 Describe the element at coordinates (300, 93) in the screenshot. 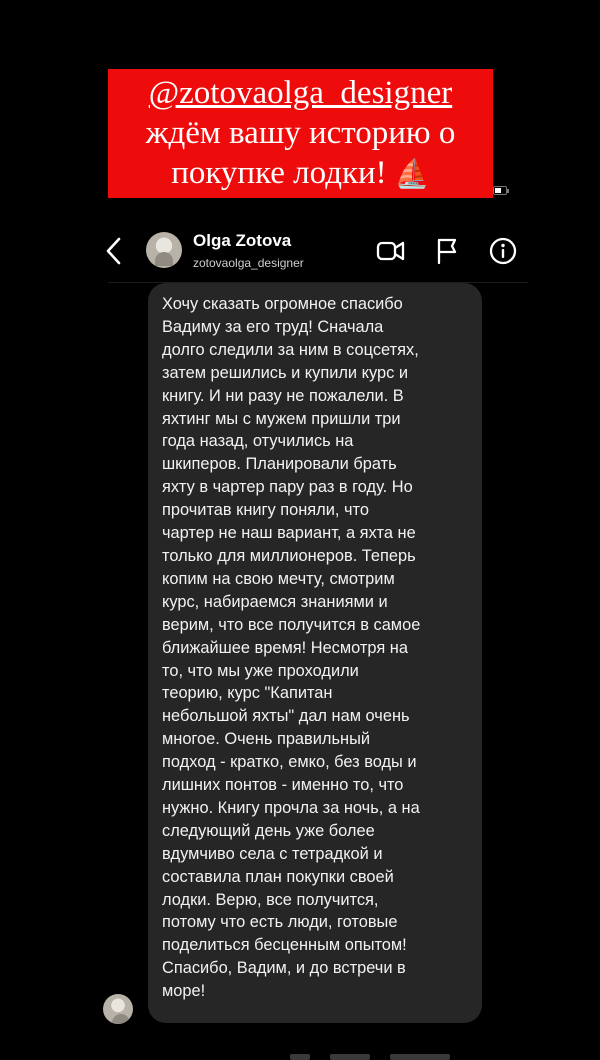

I see `mention-link: @zotovaolga_designer` at that location.